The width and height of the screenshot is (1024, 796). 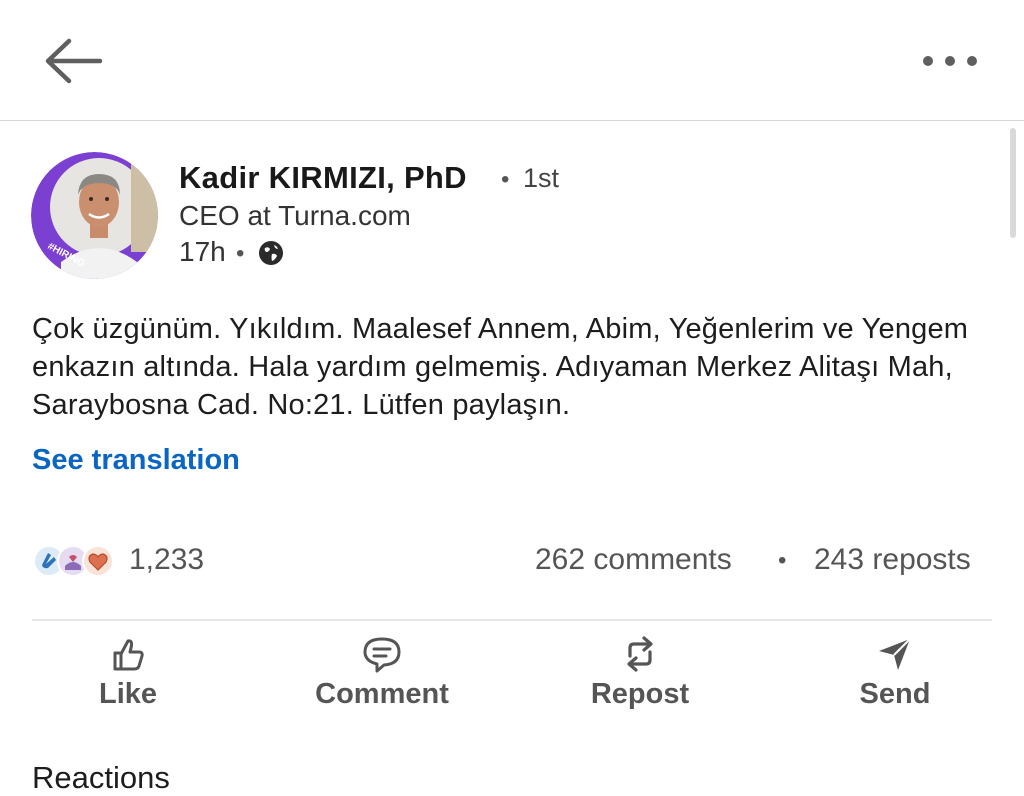 What do you see at coordinates (98, 561) in the screenshot?
I see `love-icon` at bounding box center [98, 561].